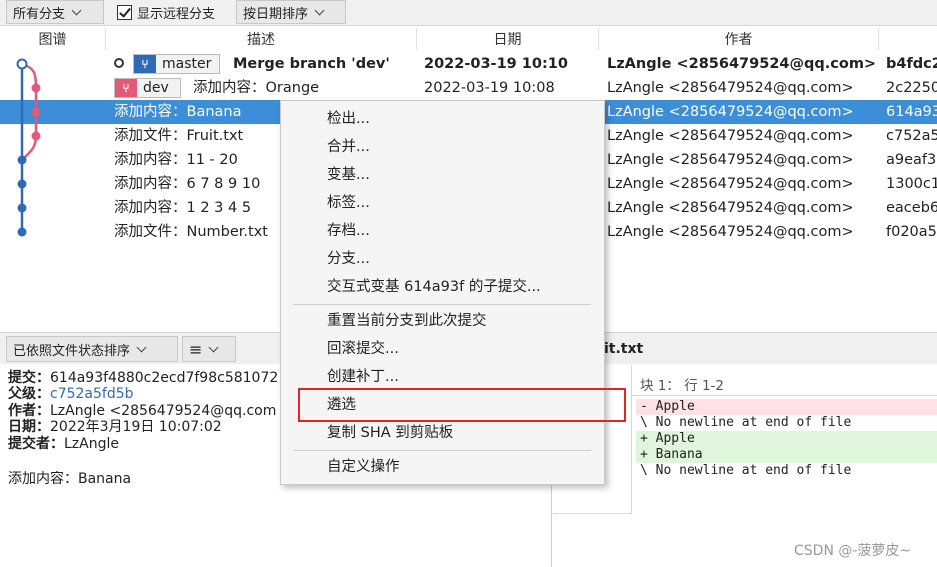 The width and height of the screenshot is (937, 567). I want to click on commit-desc: 添加文件：Number.txt, so click(191, 232).